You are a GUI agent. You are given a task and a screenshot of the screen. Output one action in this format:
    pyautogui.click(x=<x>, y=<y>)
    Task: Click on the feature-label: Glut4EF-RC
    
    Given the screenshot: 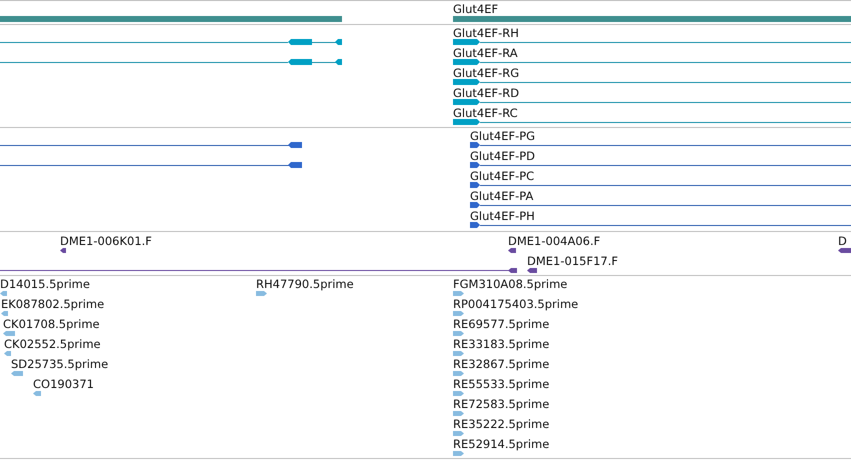 What is the action you would take?
    pyautogui.click(x=485, y=113)
    